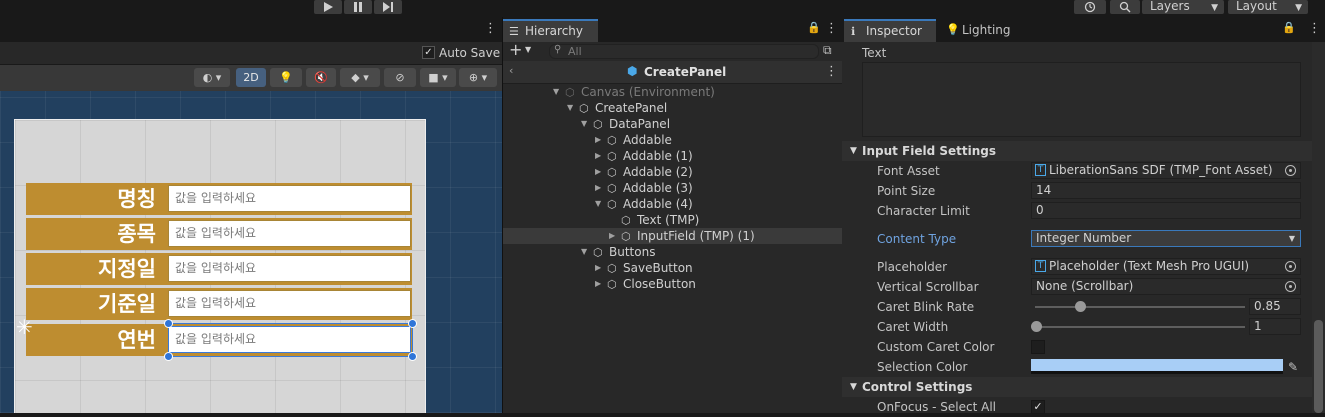  I want to click on search-button, so click(1125, 7).